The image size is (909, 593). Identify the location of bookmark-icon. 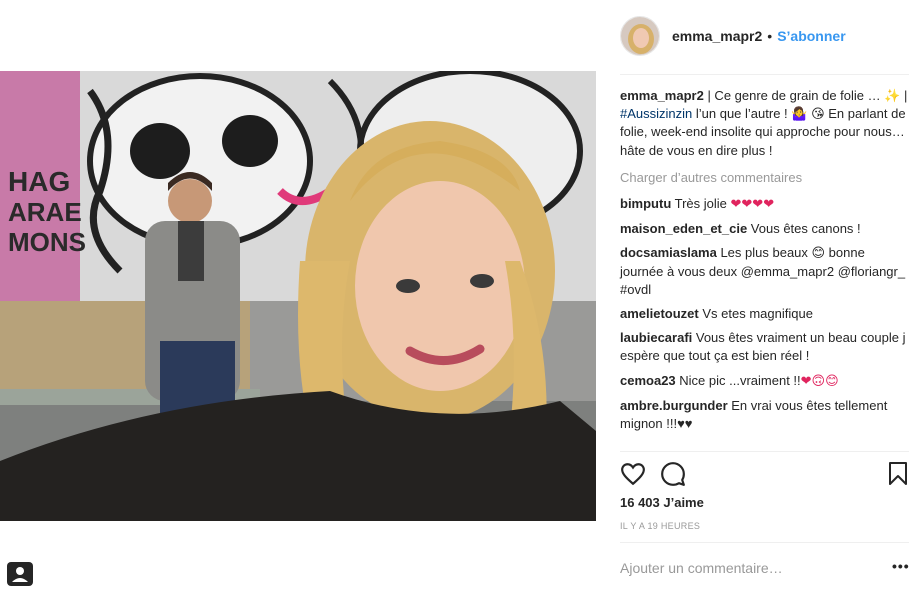
(897, 475).